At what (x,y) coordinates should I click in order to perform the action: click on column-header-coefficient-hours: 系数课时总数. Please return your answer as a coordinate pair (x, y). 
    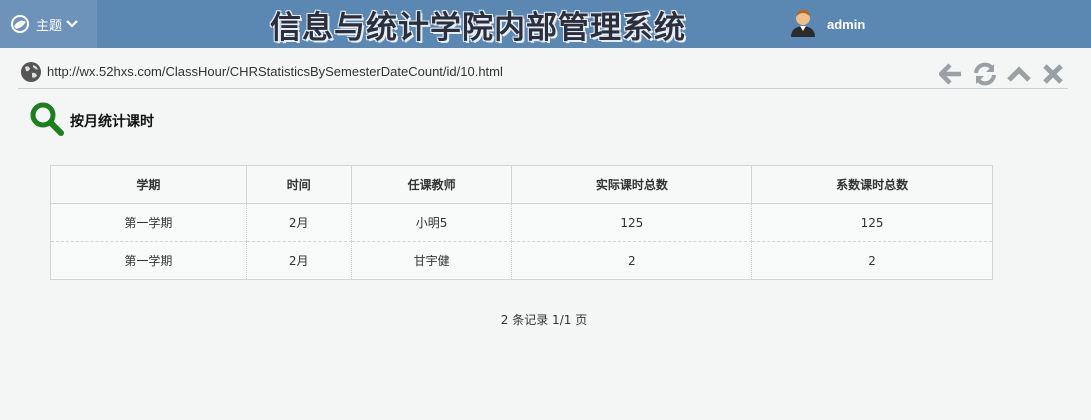
    Looking at the image, I should click on (872, 184).